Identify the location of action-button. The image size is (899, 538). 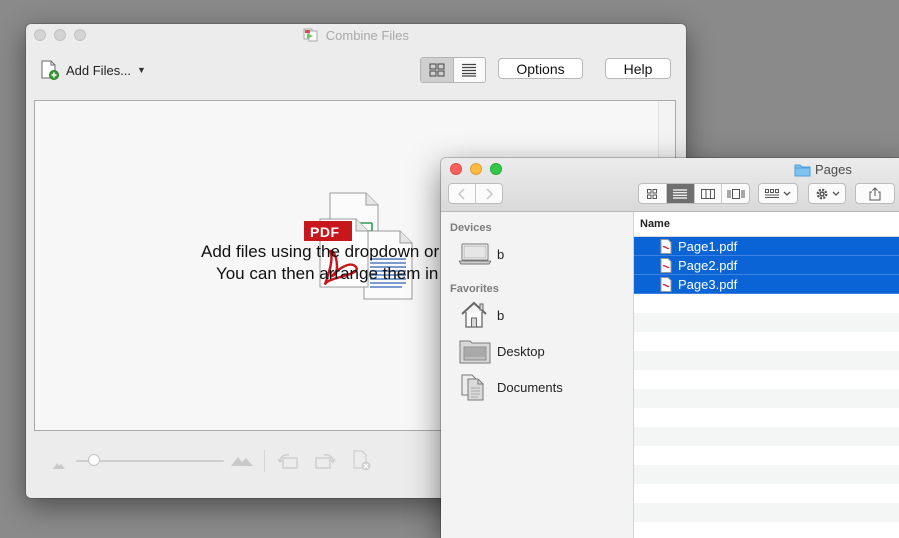
(827, 193).